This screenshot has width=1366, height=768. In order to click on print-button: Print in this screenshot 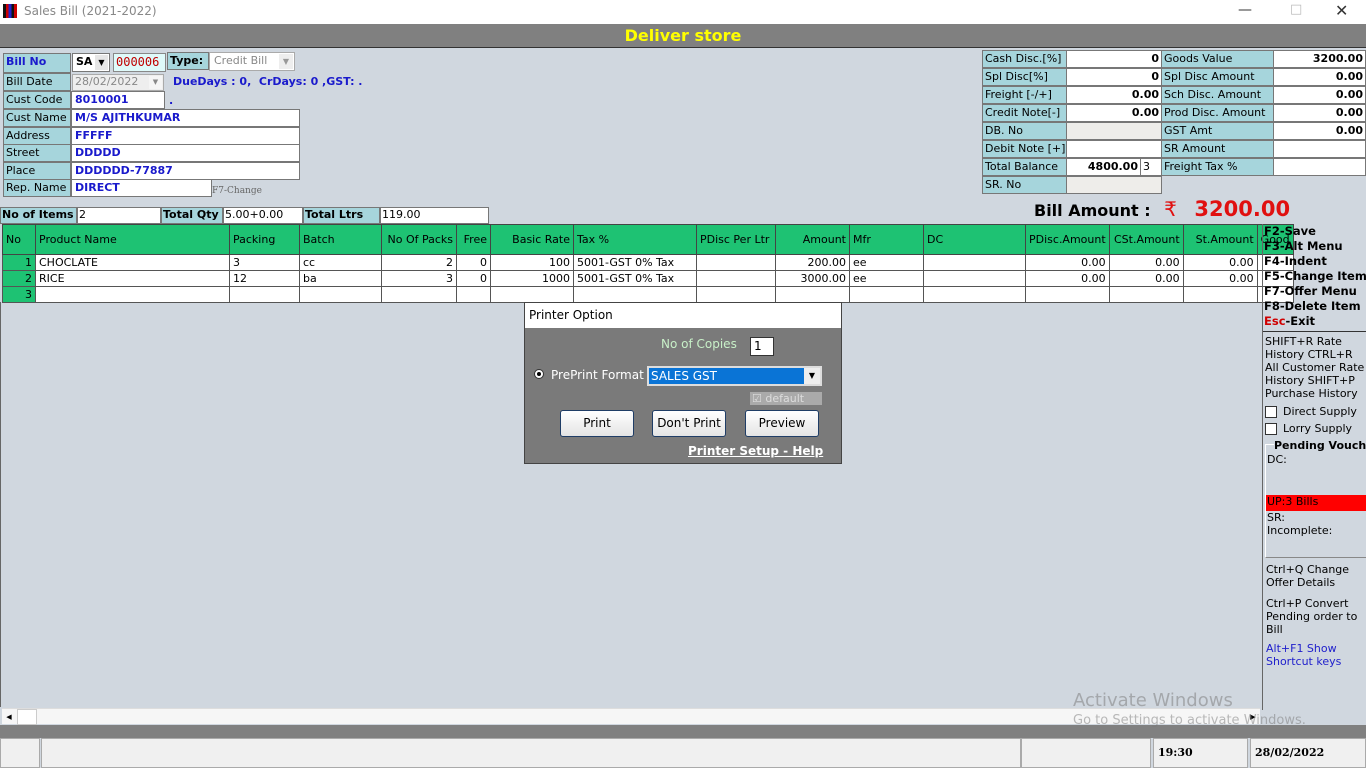, I will do `click(597, 423)`.